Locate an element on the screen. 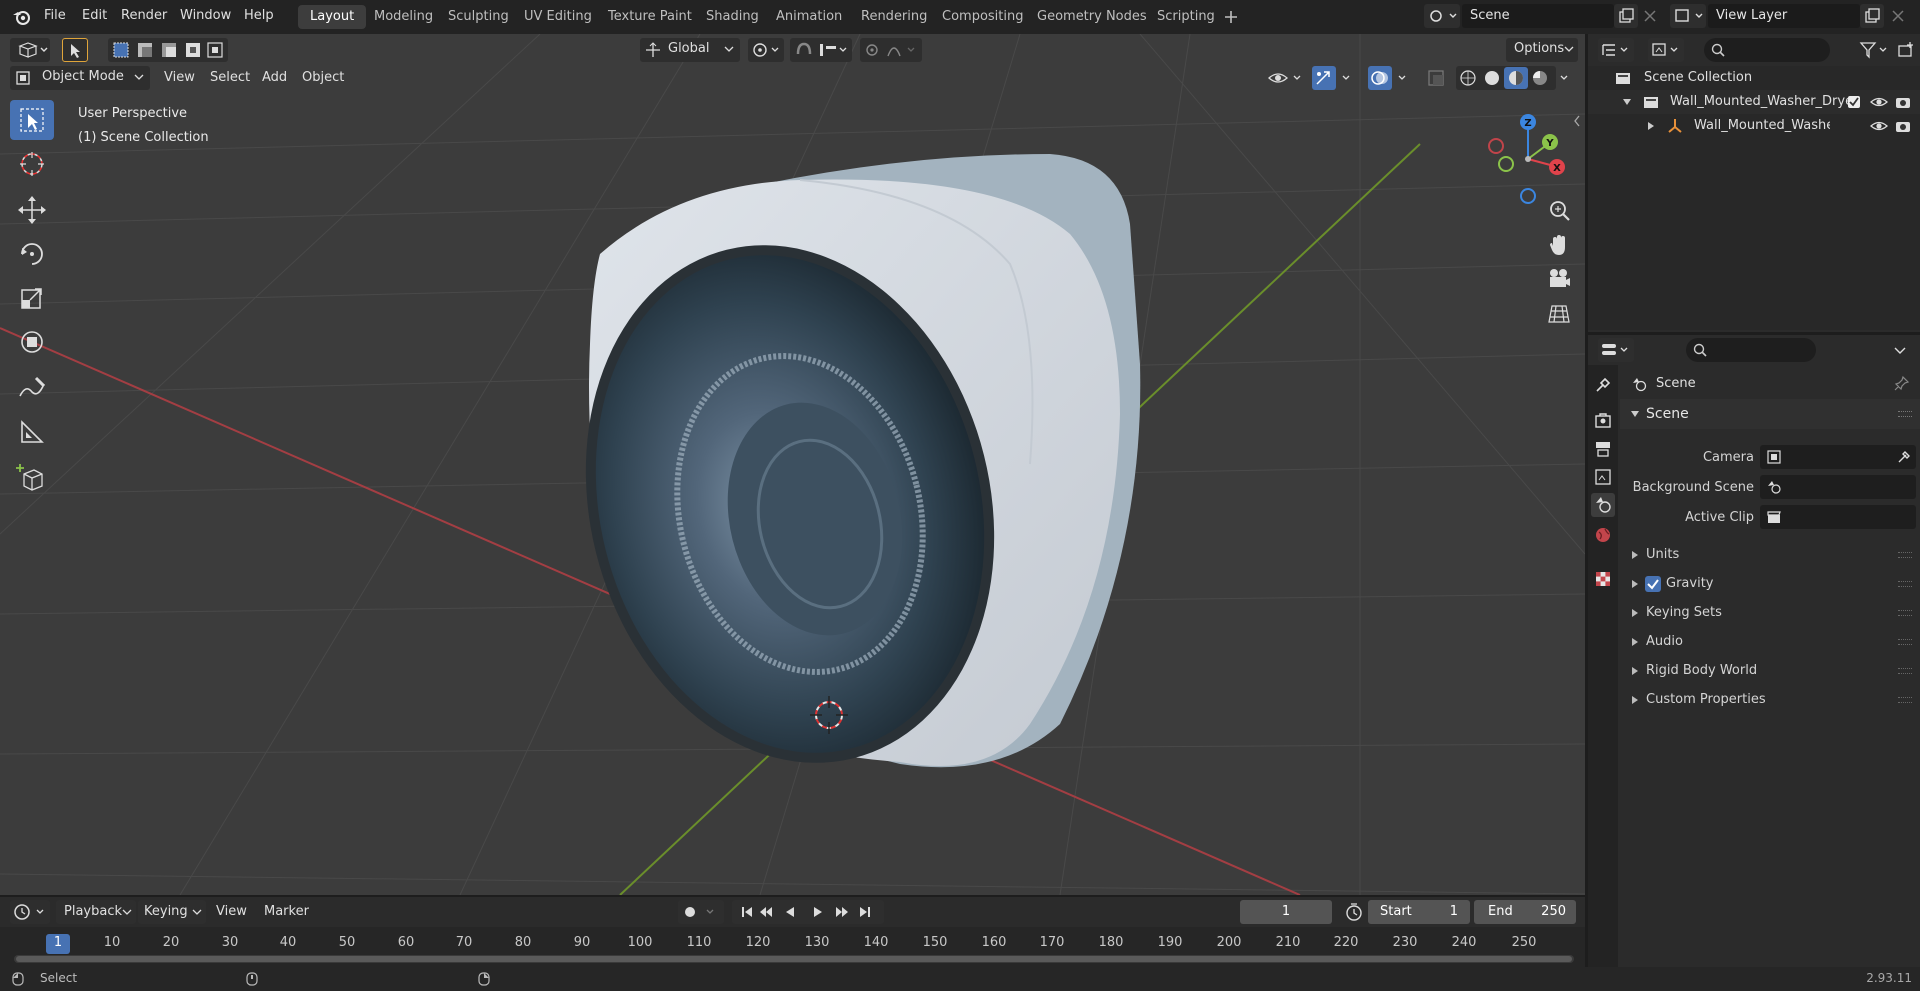 The image size is (1920, 991). xray-toggle-icon is located at coordinates (1436, 78).